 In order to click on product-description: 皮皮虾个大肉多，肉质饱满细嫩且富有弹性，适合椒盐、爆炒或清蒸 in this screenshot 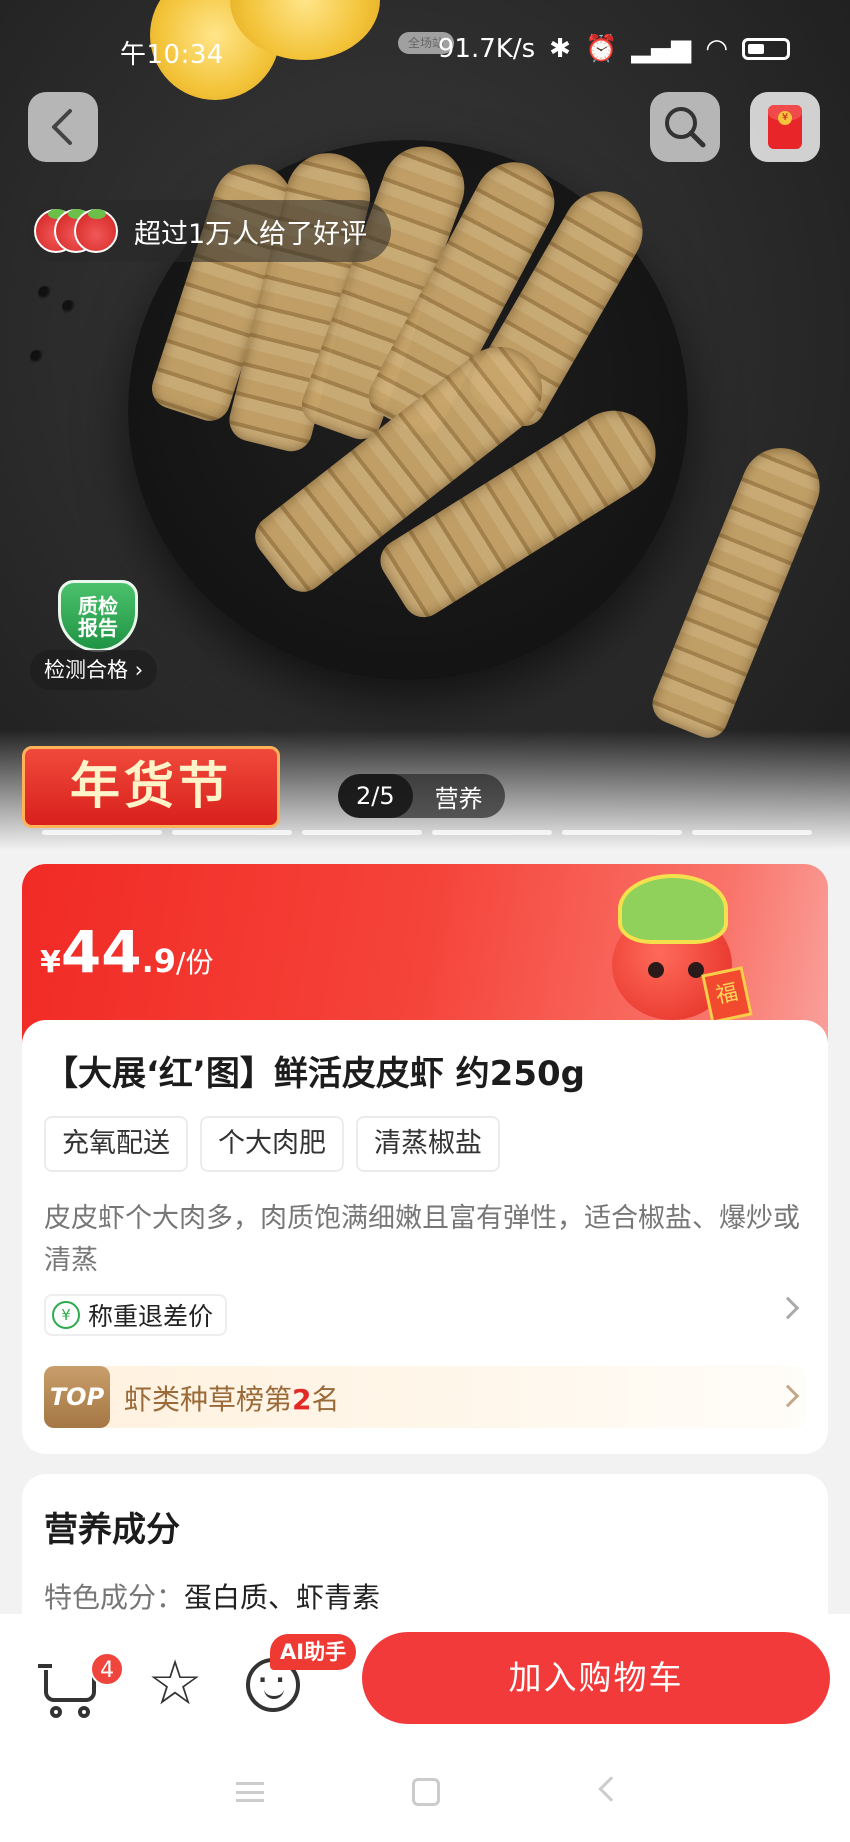, I will do `click(422, 1239)`.